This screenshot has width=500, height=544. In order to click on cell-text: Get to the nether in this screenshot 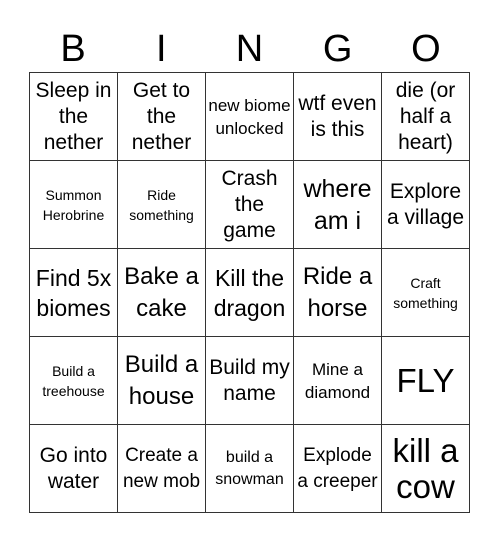, I will do `click(161, 116)`.